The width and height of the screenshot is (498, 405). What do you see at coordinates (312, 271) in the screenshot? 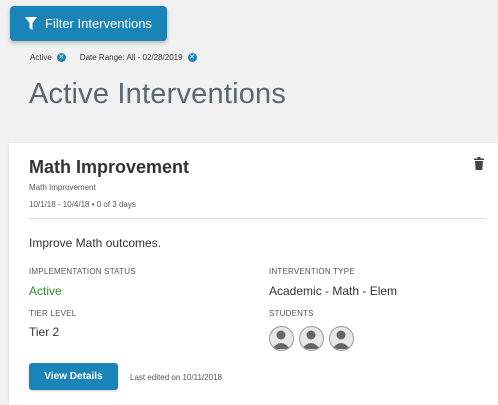
I see `intervention-type-label: INTERVENTION TYPE` at bounding box center [312, 271].